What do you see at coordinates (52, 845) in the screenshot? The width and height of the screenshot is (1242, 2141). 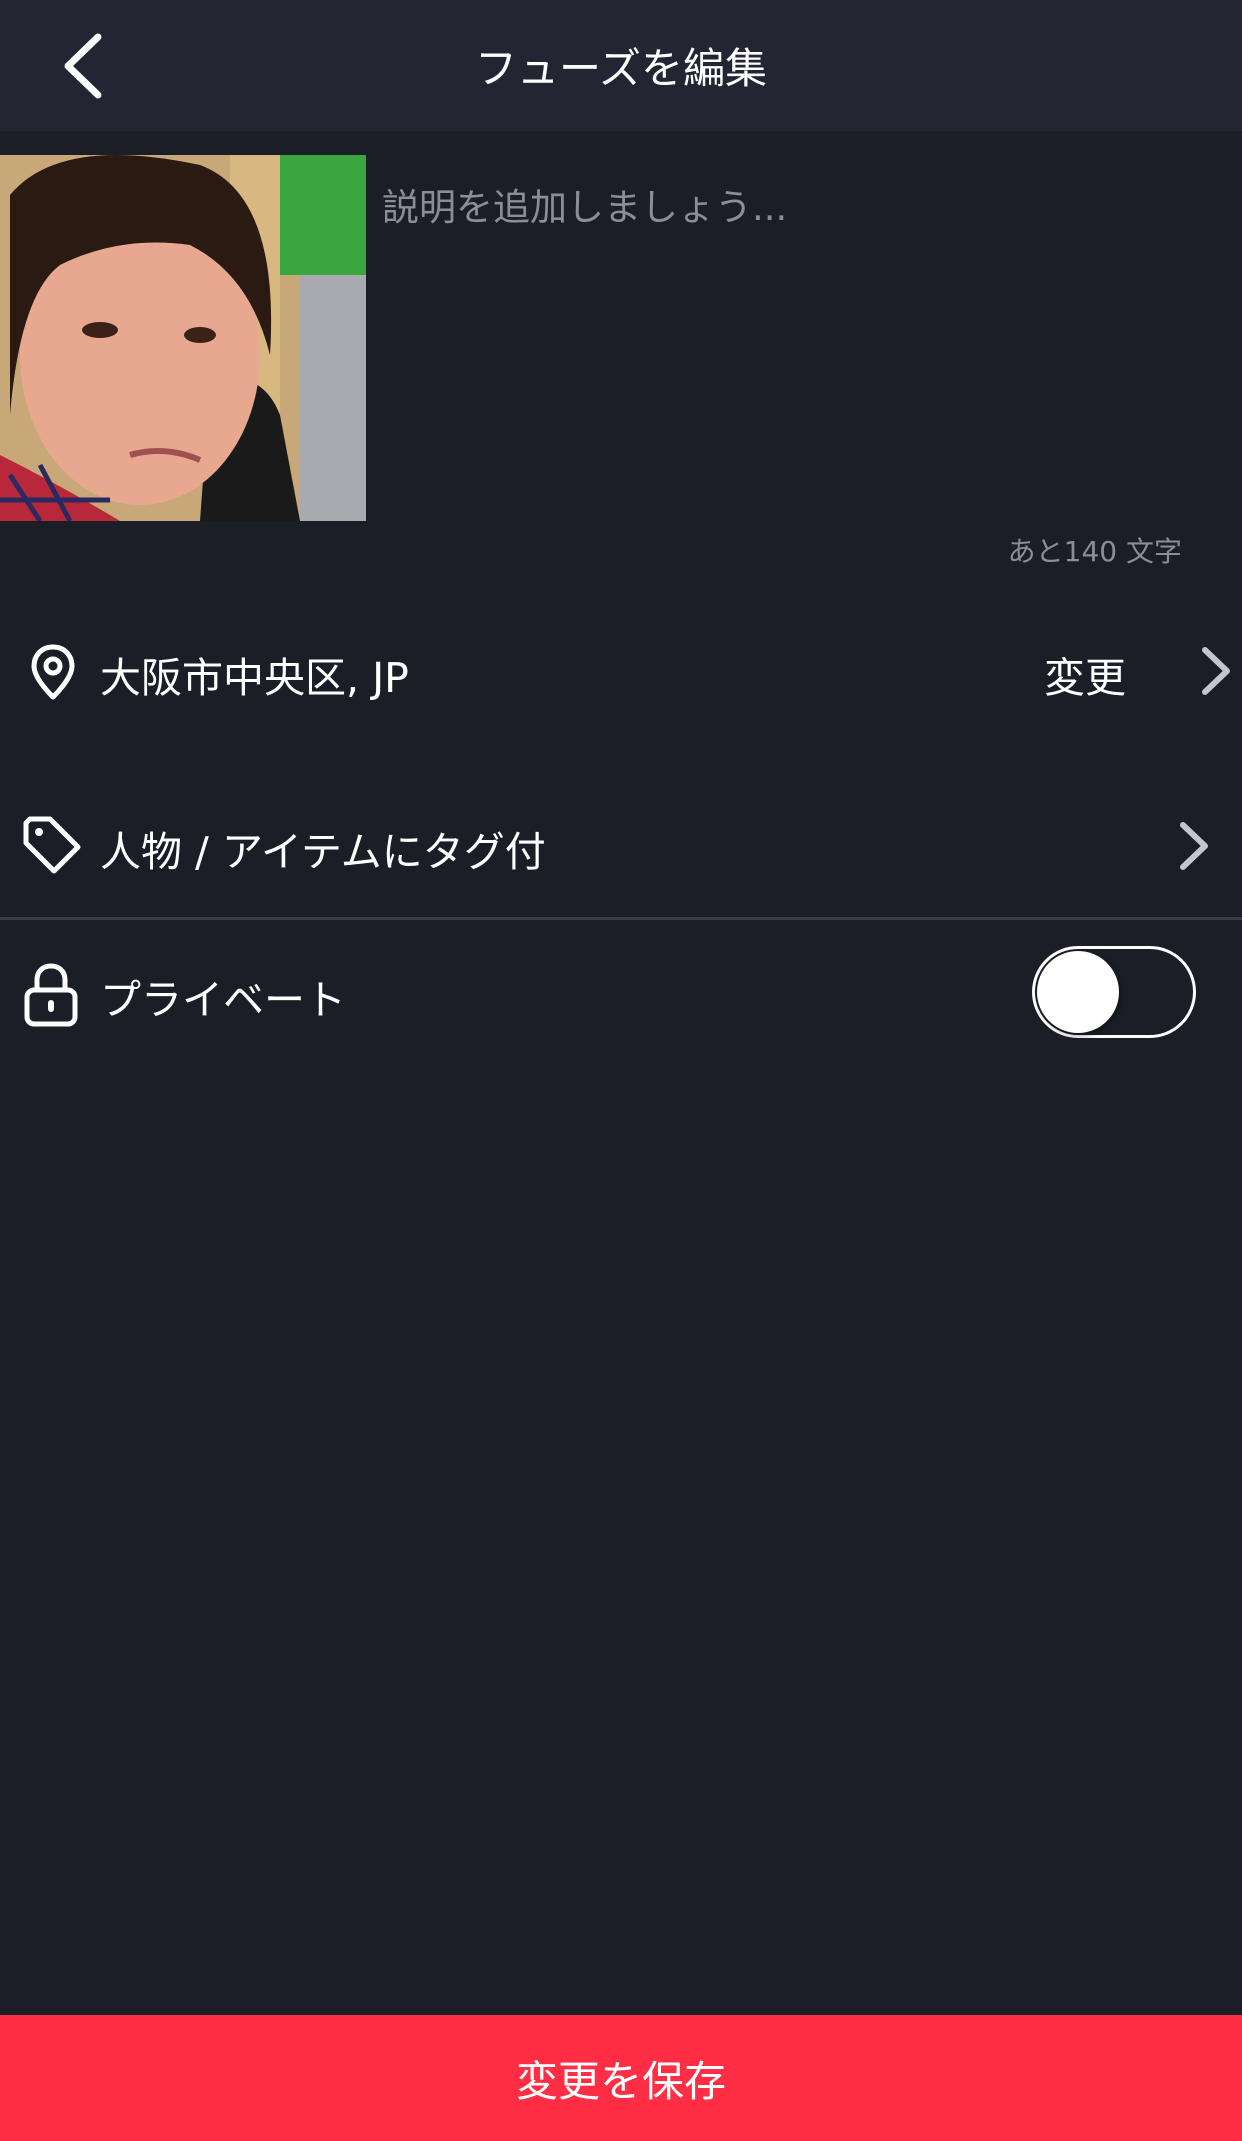 I see `tag-icon` at bounding box center [52, 845].